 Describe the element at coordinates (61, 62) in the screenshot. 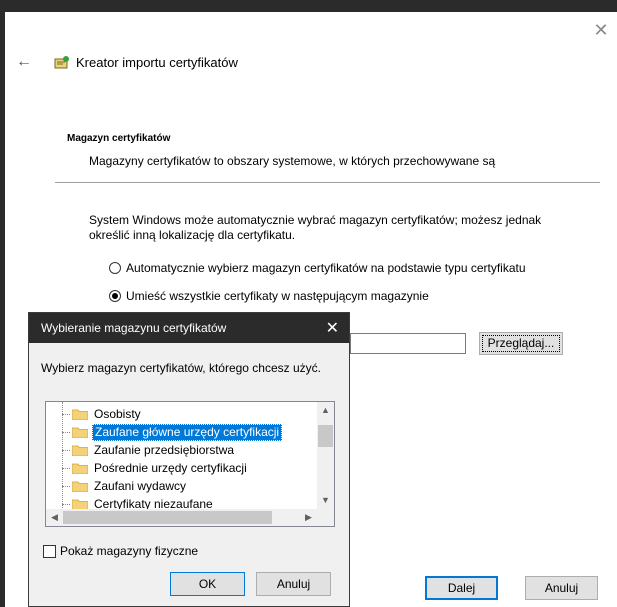

I see `certificate-icon` at that location.